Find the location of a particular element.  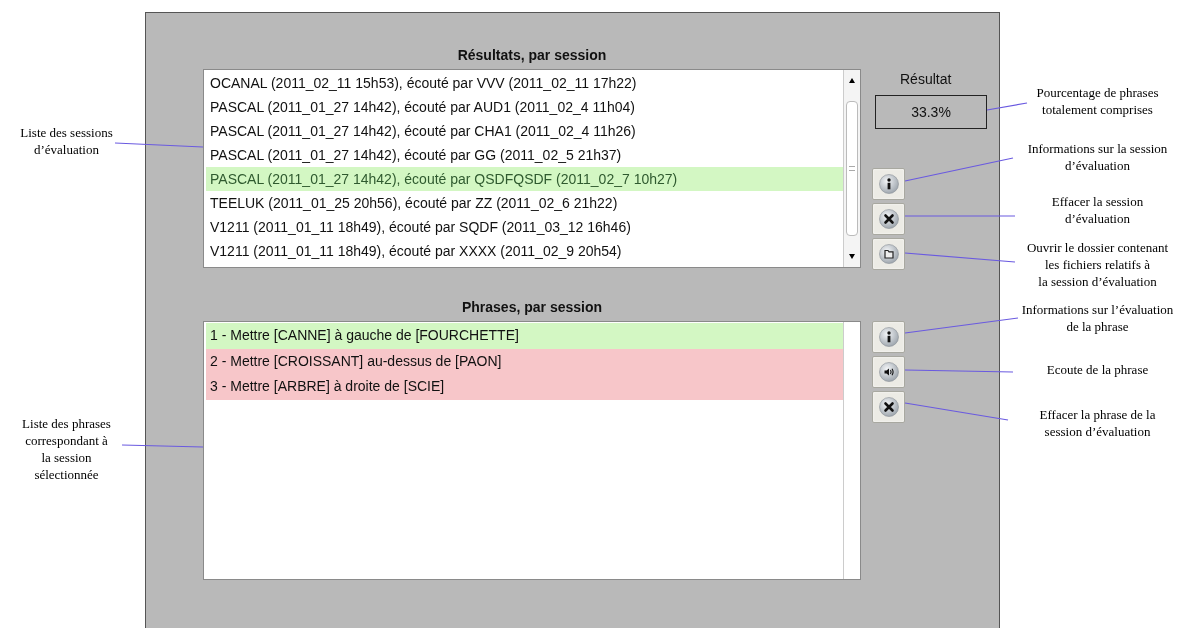

section-title: Phrases, par session is located at coordinates (532, 307).